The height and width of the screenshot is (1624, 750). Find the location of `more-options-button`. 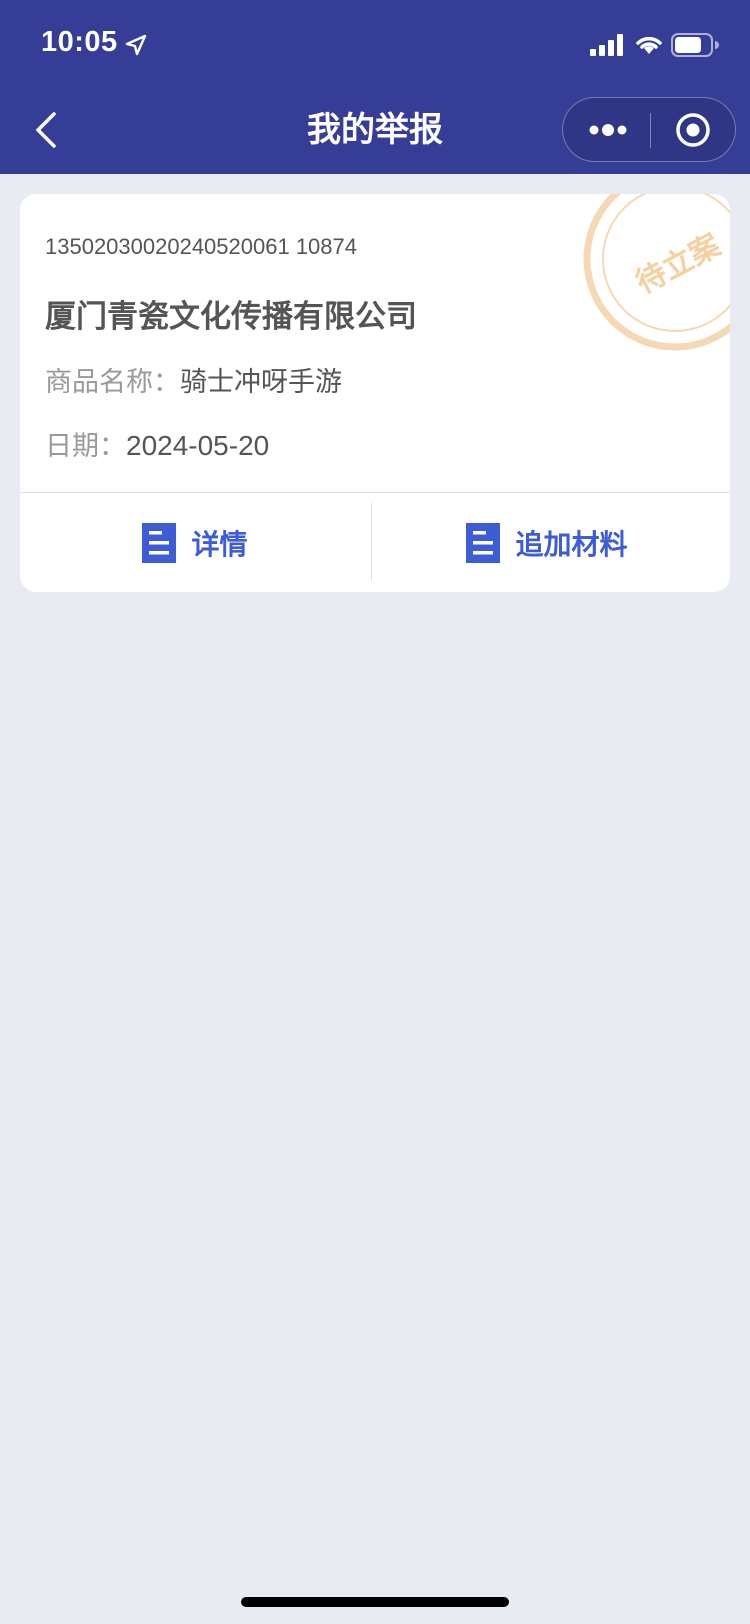

more-options-button is located at coordinates (608, 130).